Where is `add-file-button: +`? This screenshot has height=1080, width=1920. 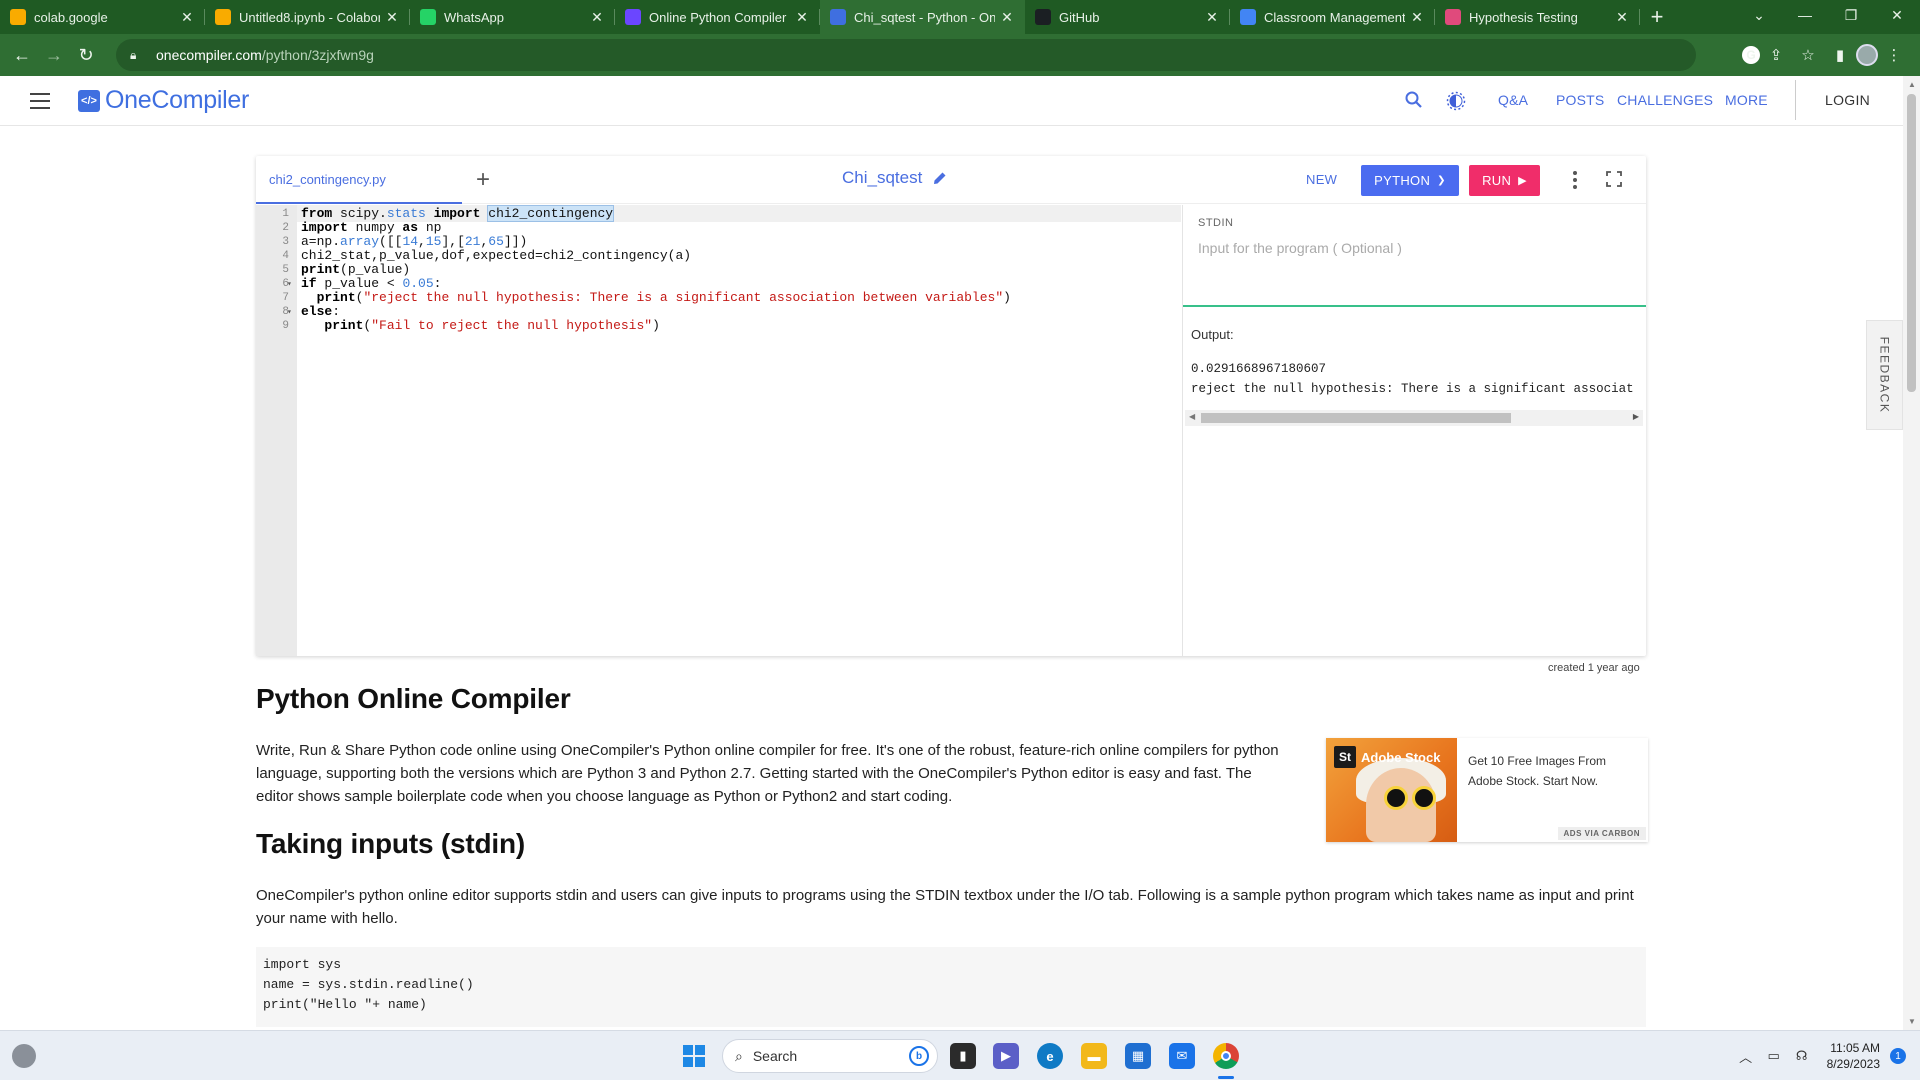
add-file-button: + is located at coordinates (483, 180).